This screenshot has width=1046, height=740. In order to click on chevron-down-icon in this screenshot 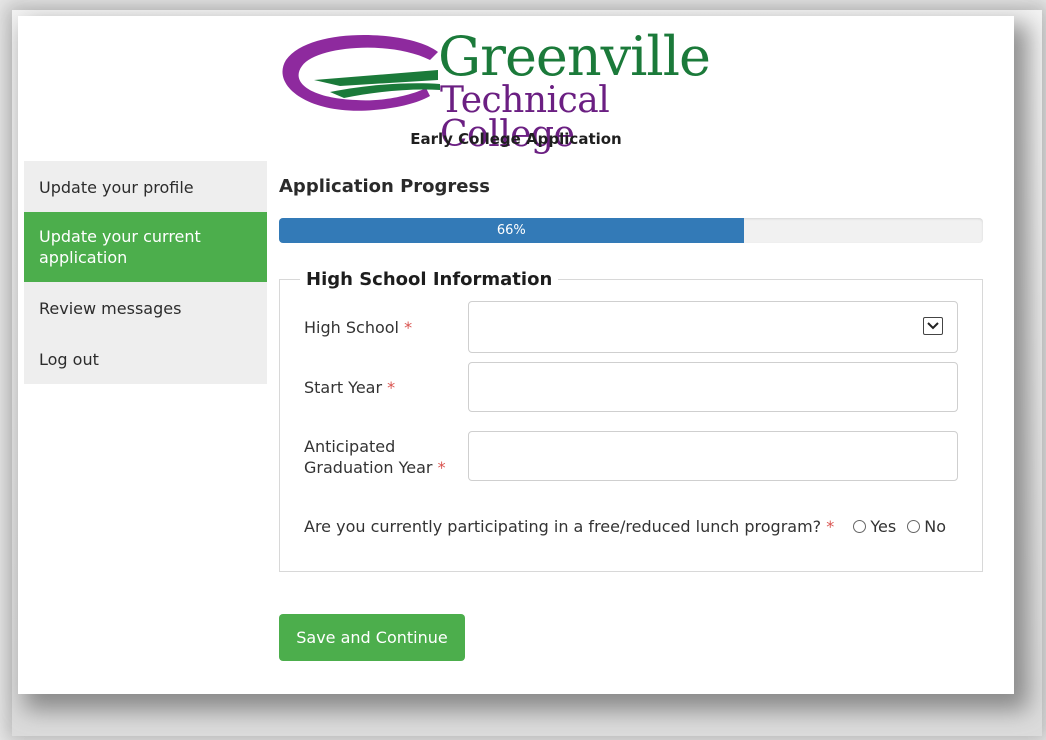, I will do `click(933, 326)`.